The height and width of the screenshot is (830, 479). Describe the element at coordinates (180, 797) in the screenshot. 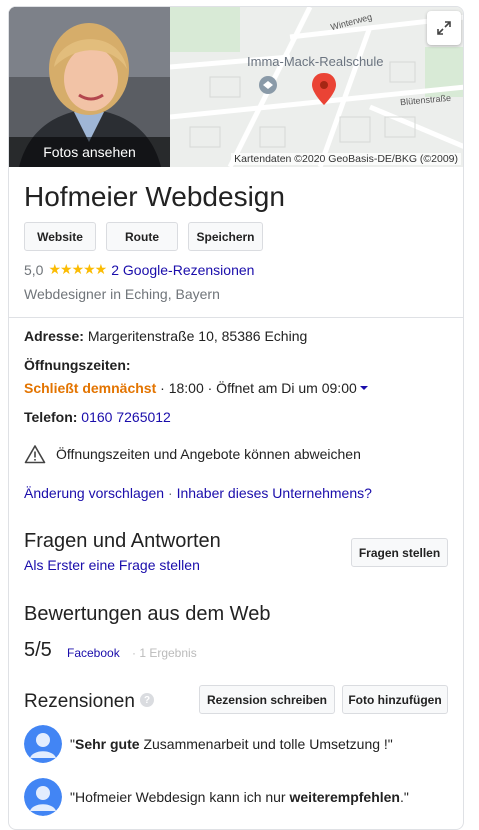

I see `review-text-pre: "Hofmeier Webdesign kann ich nur` at that location.